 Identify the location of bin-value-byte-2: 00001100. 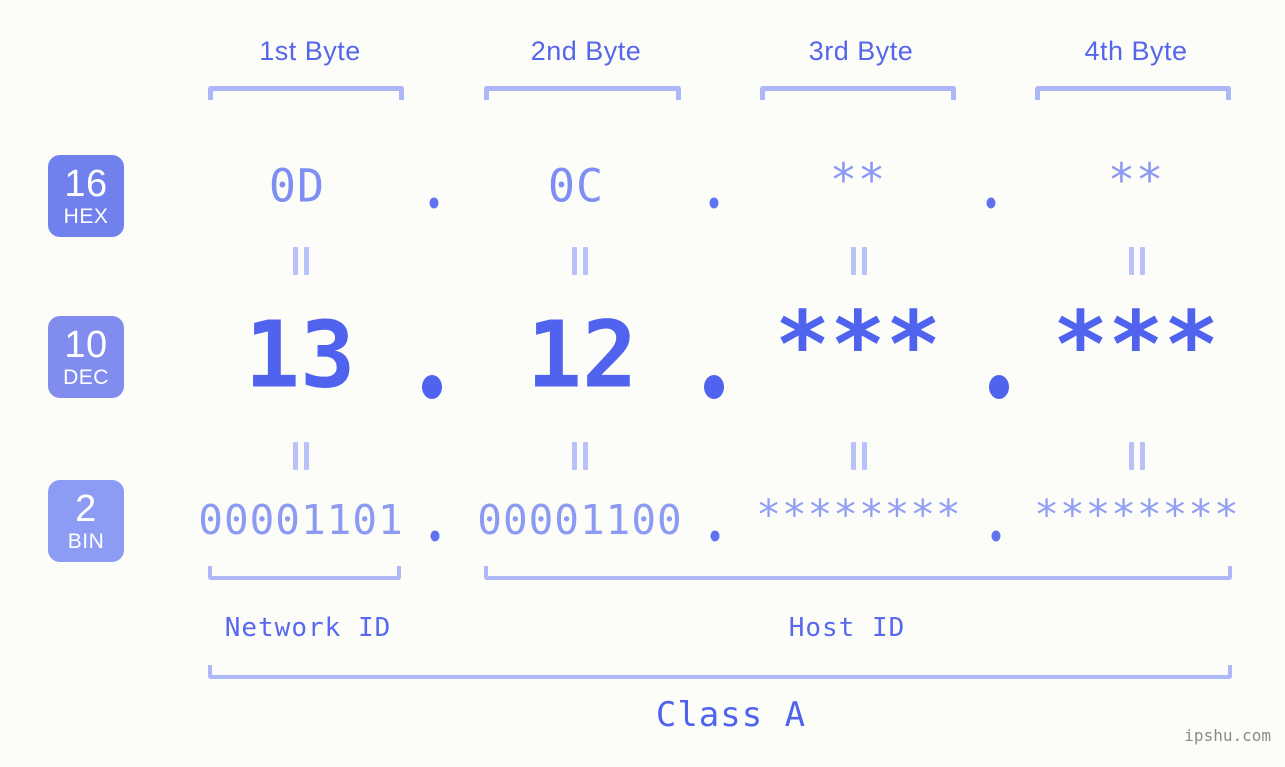
(580, 520).